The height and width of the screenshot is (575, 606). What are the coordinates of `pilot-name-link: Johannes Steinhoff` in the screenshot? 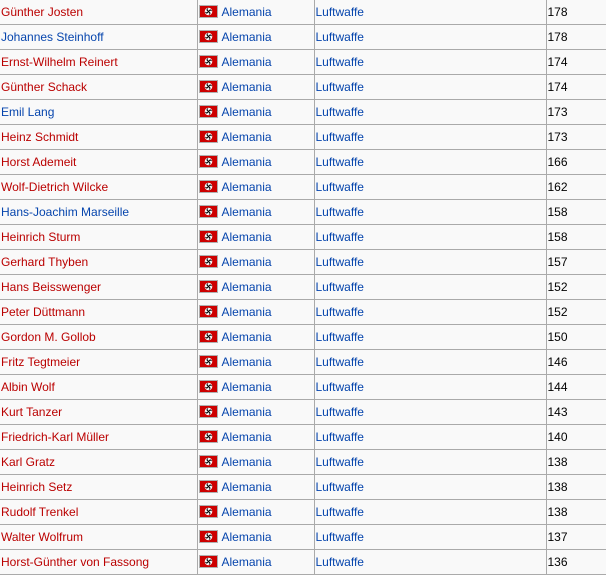 It's located at (52, 37).